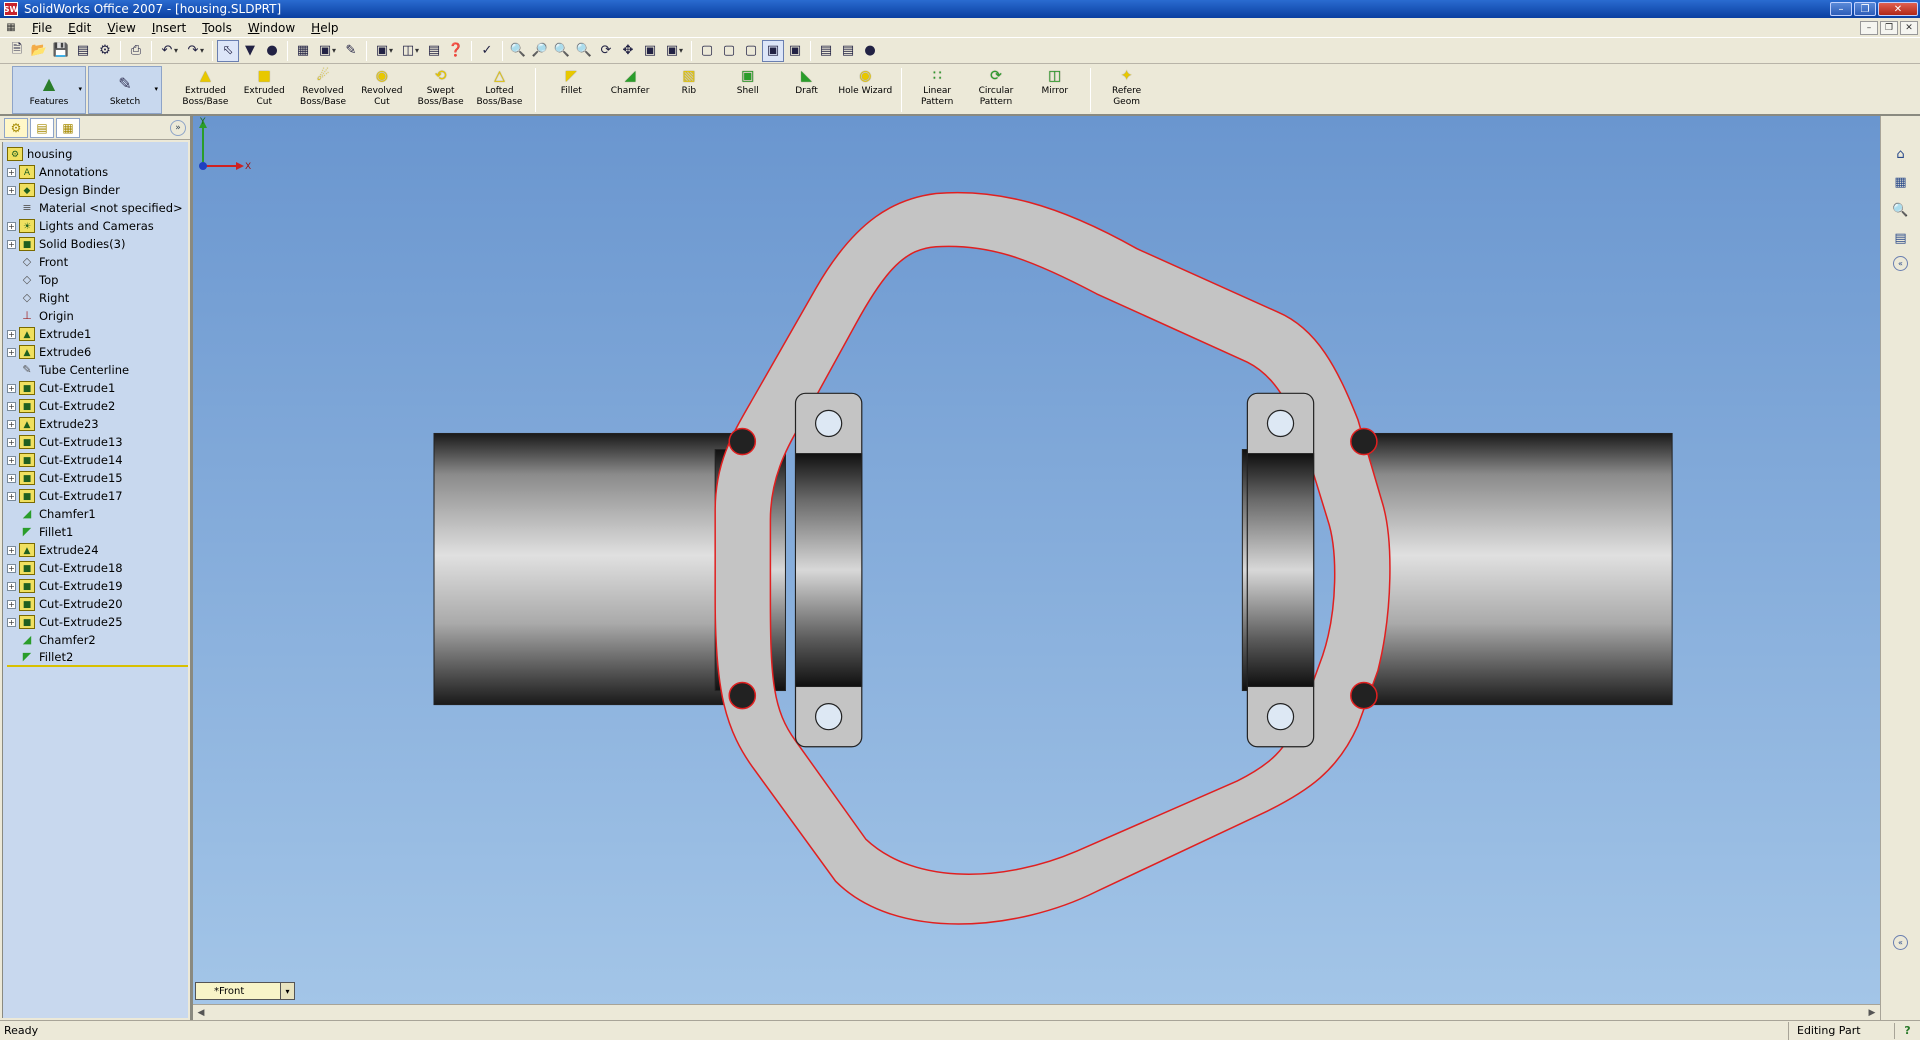 This screenshot has height=1040, width=1920. Describe the element at coordinates (650, 51) in the screenshot. I see `previous-view-icon: ▣` at that location.